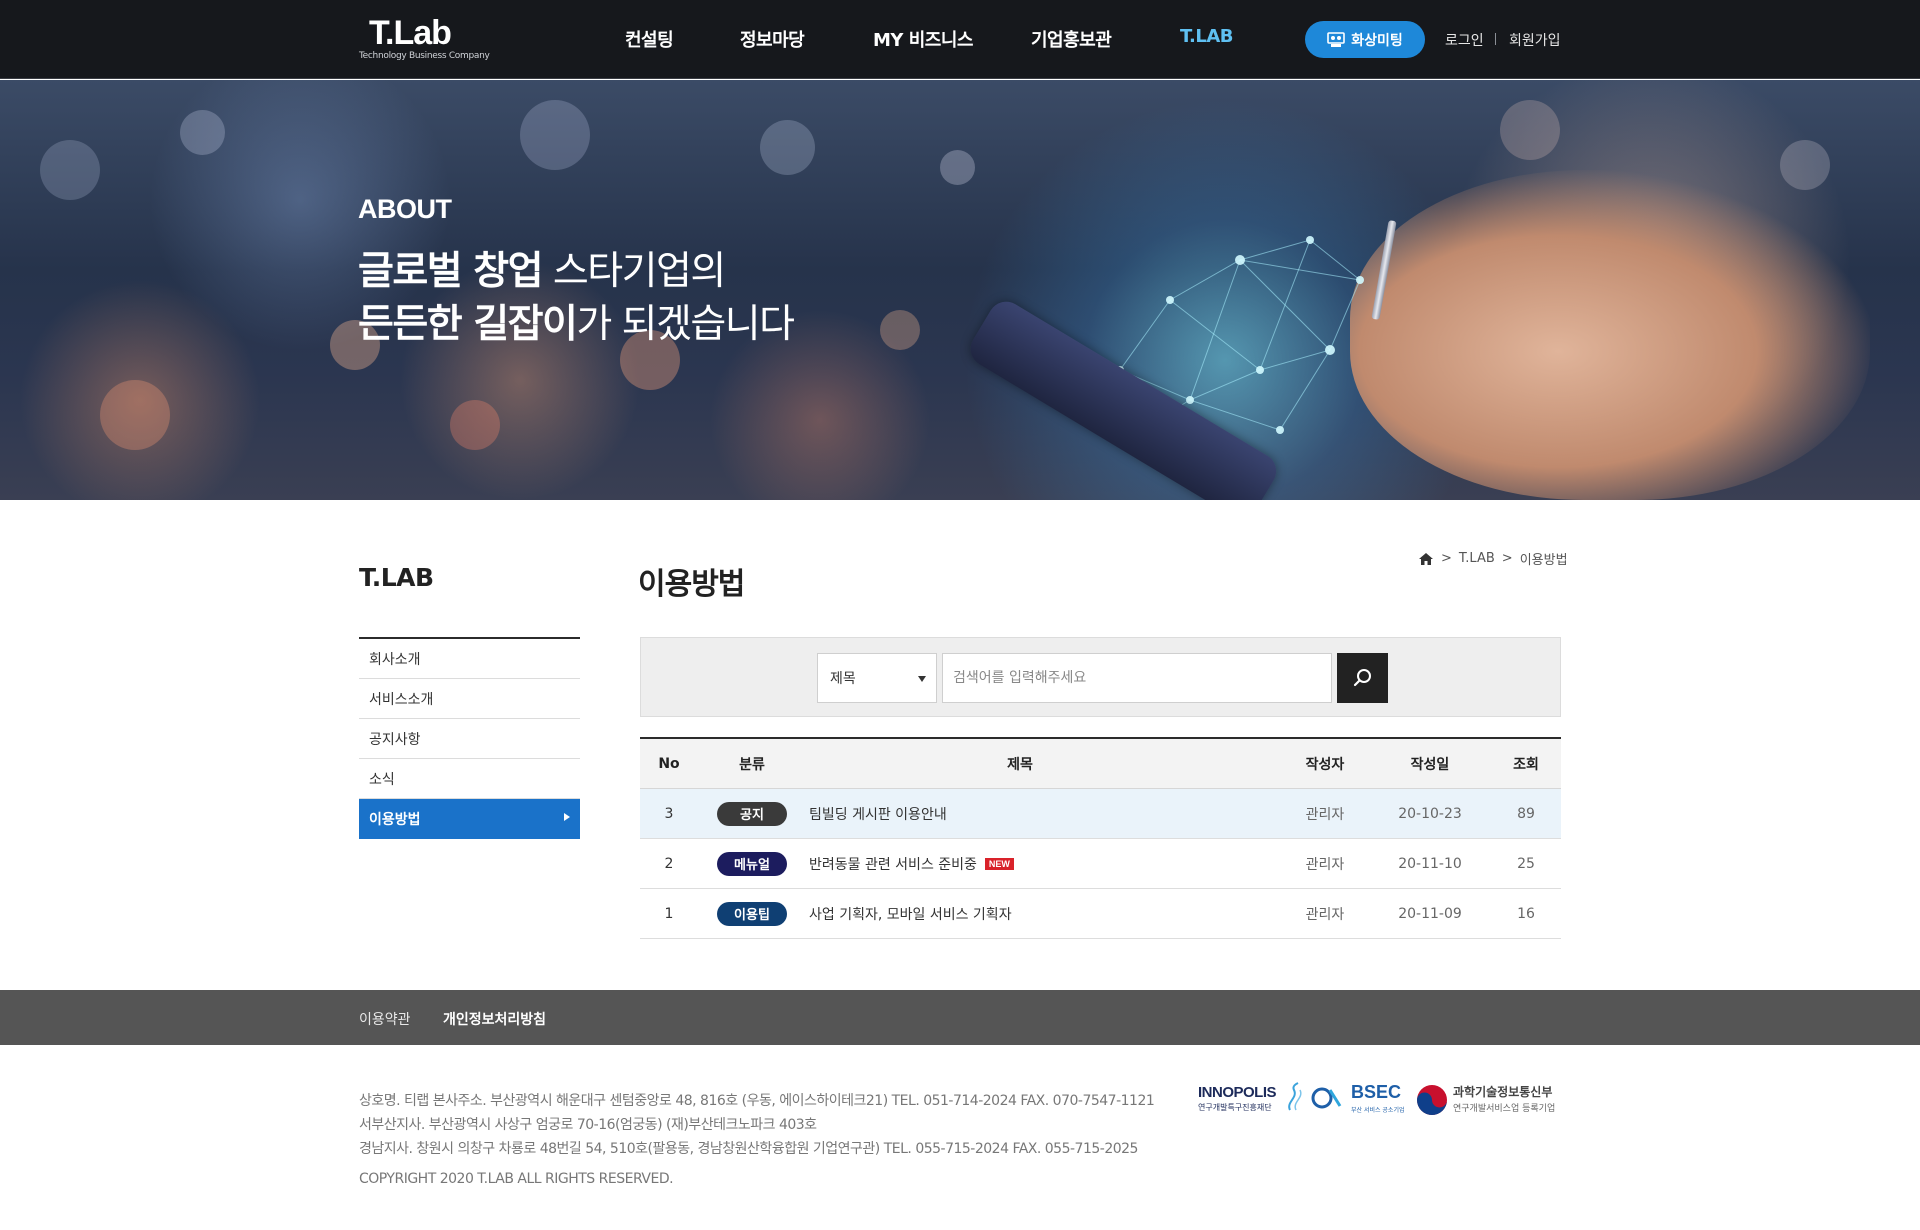 The width and height of the screenshot is (1920, 1230). Describe the element at coordinates (1526, 913) in the screenshot. I see `row-views: 16` at that location.